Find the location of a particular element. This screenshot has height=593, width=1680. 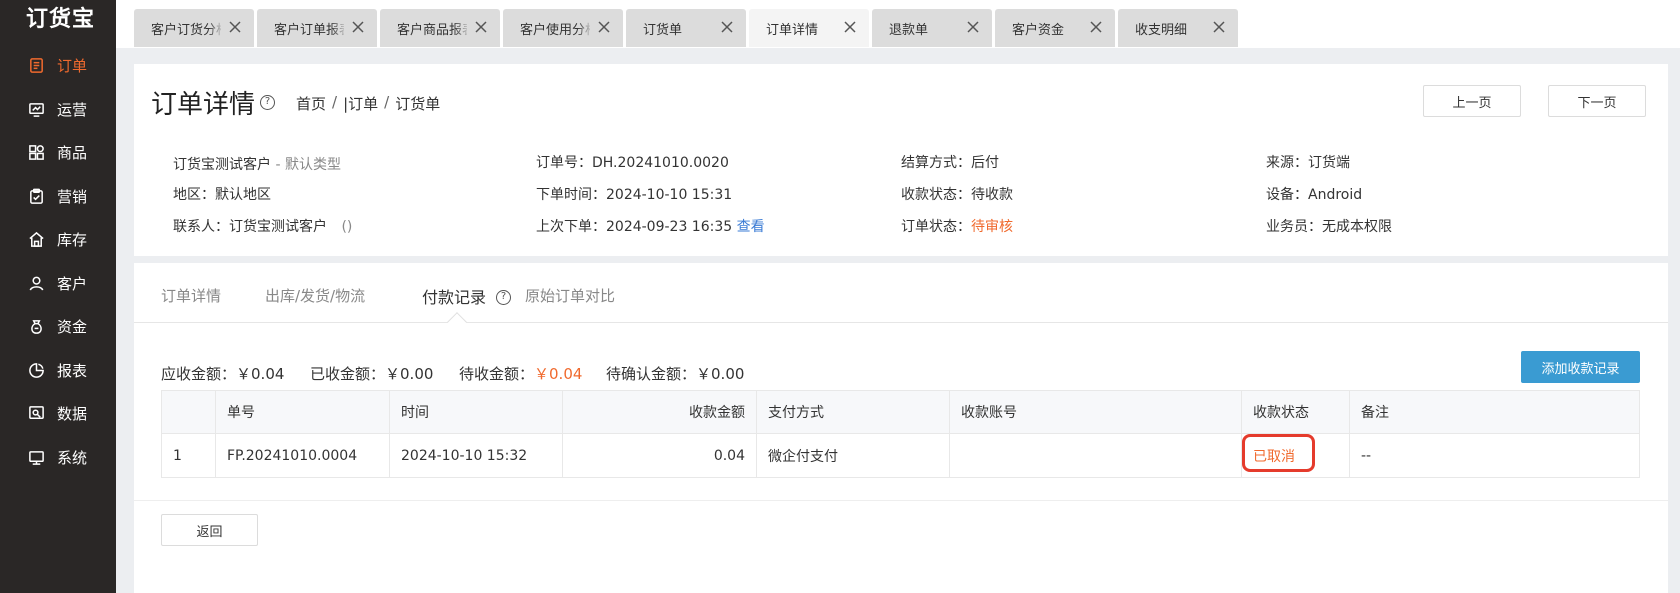

sidebar-item-order: 订单 is located at coordinates (58, 66).